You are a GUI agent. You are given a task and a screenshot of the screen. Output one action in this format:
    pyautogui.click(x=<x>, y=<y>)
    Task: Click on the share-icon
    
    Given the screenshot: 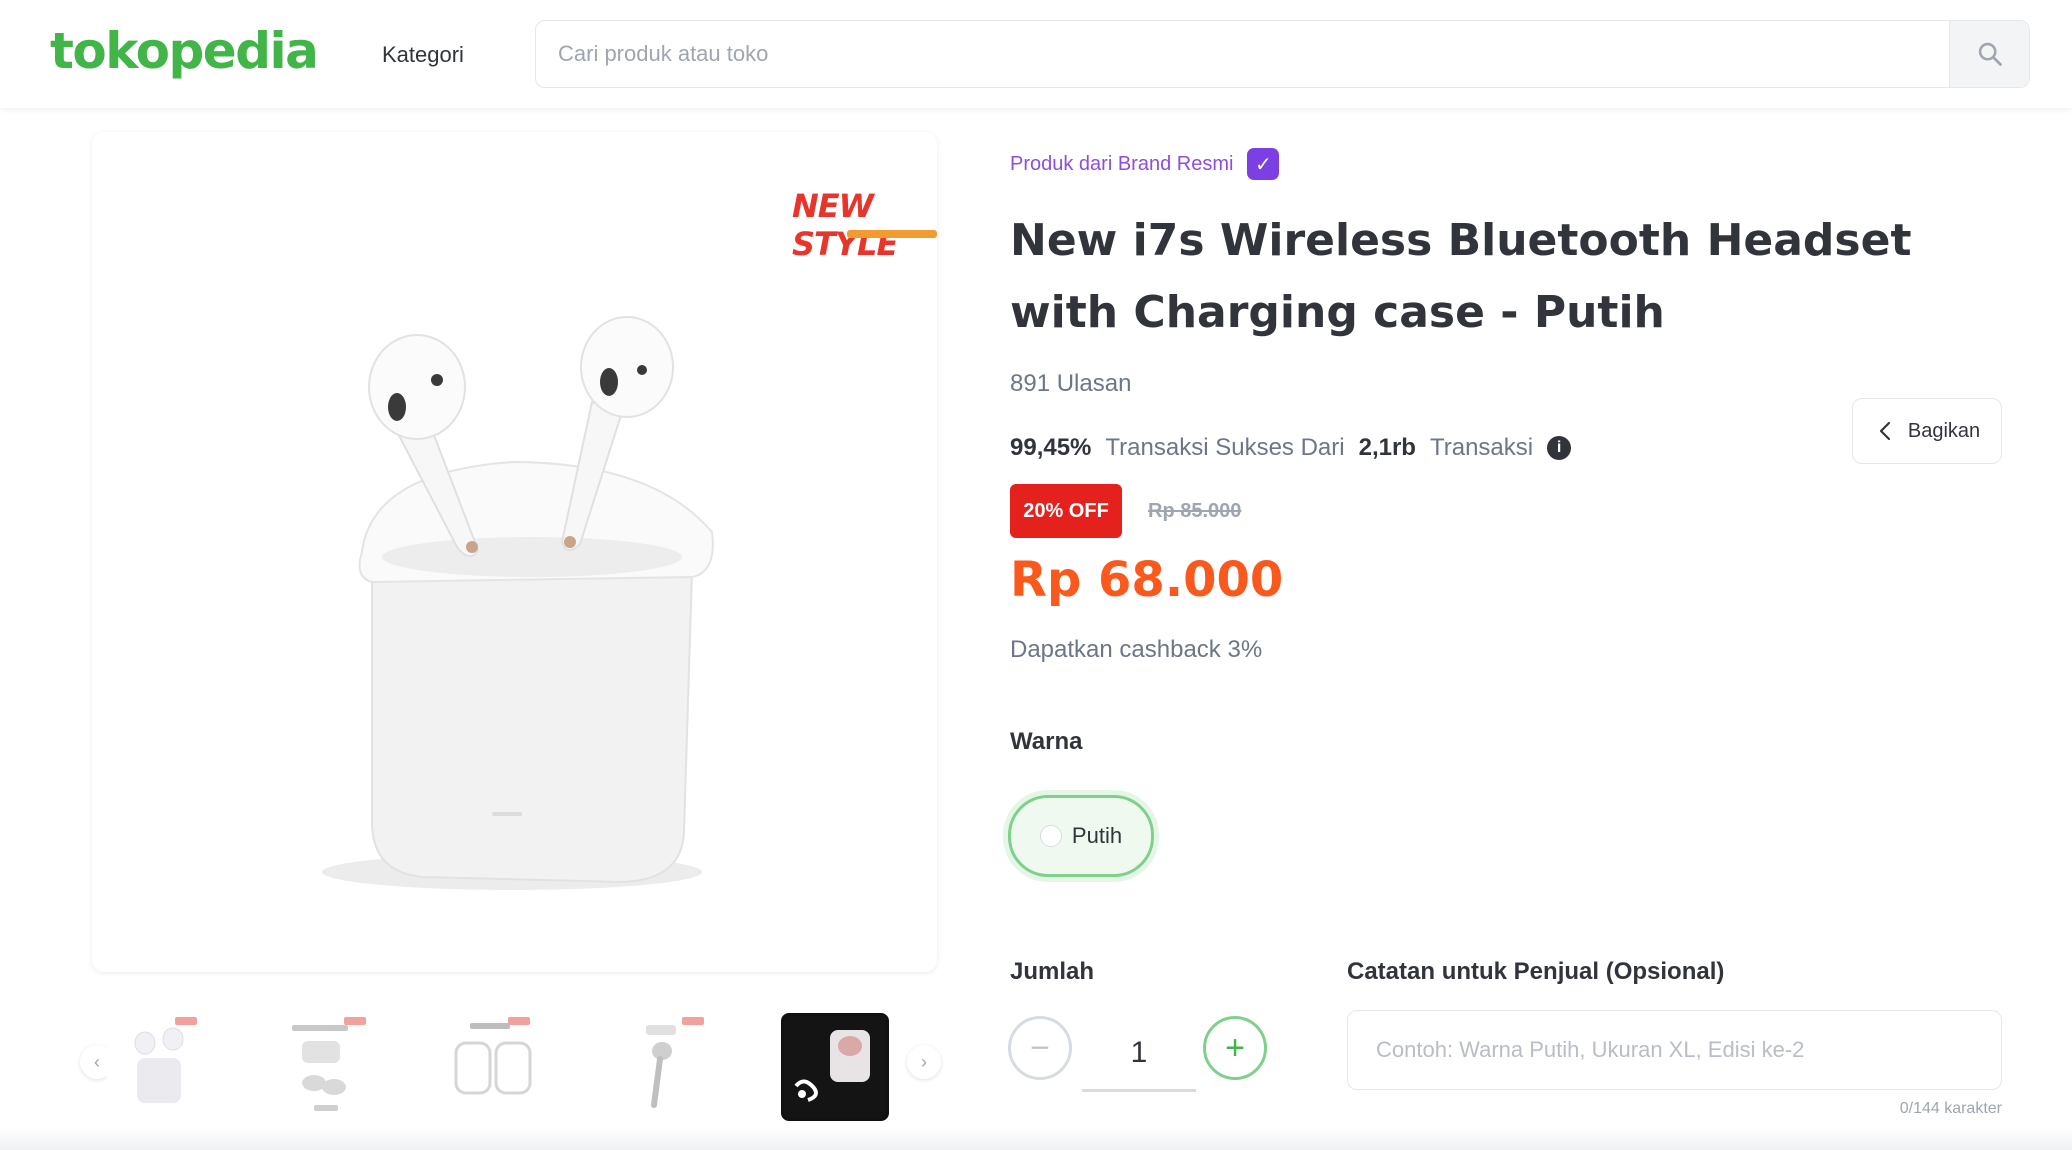 What is the action you would take?
    pyautogui.click(x=1884, y=431)
    